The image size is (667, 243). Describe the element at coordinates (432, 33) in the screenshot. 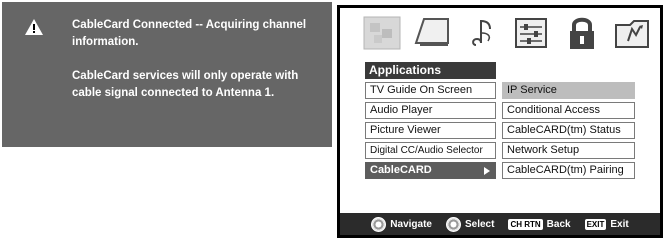

I see `sound-icon` at that location.